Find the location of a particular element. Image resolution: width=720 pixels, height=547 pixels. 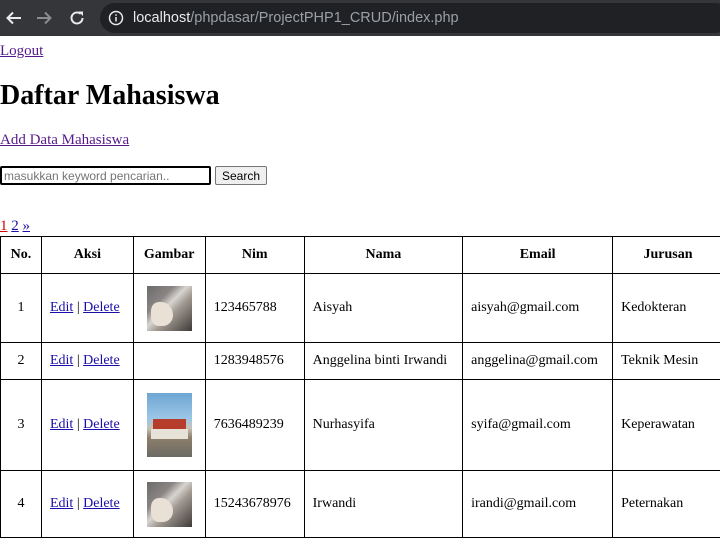

header-no: No. is located at coordinates (21, 255).